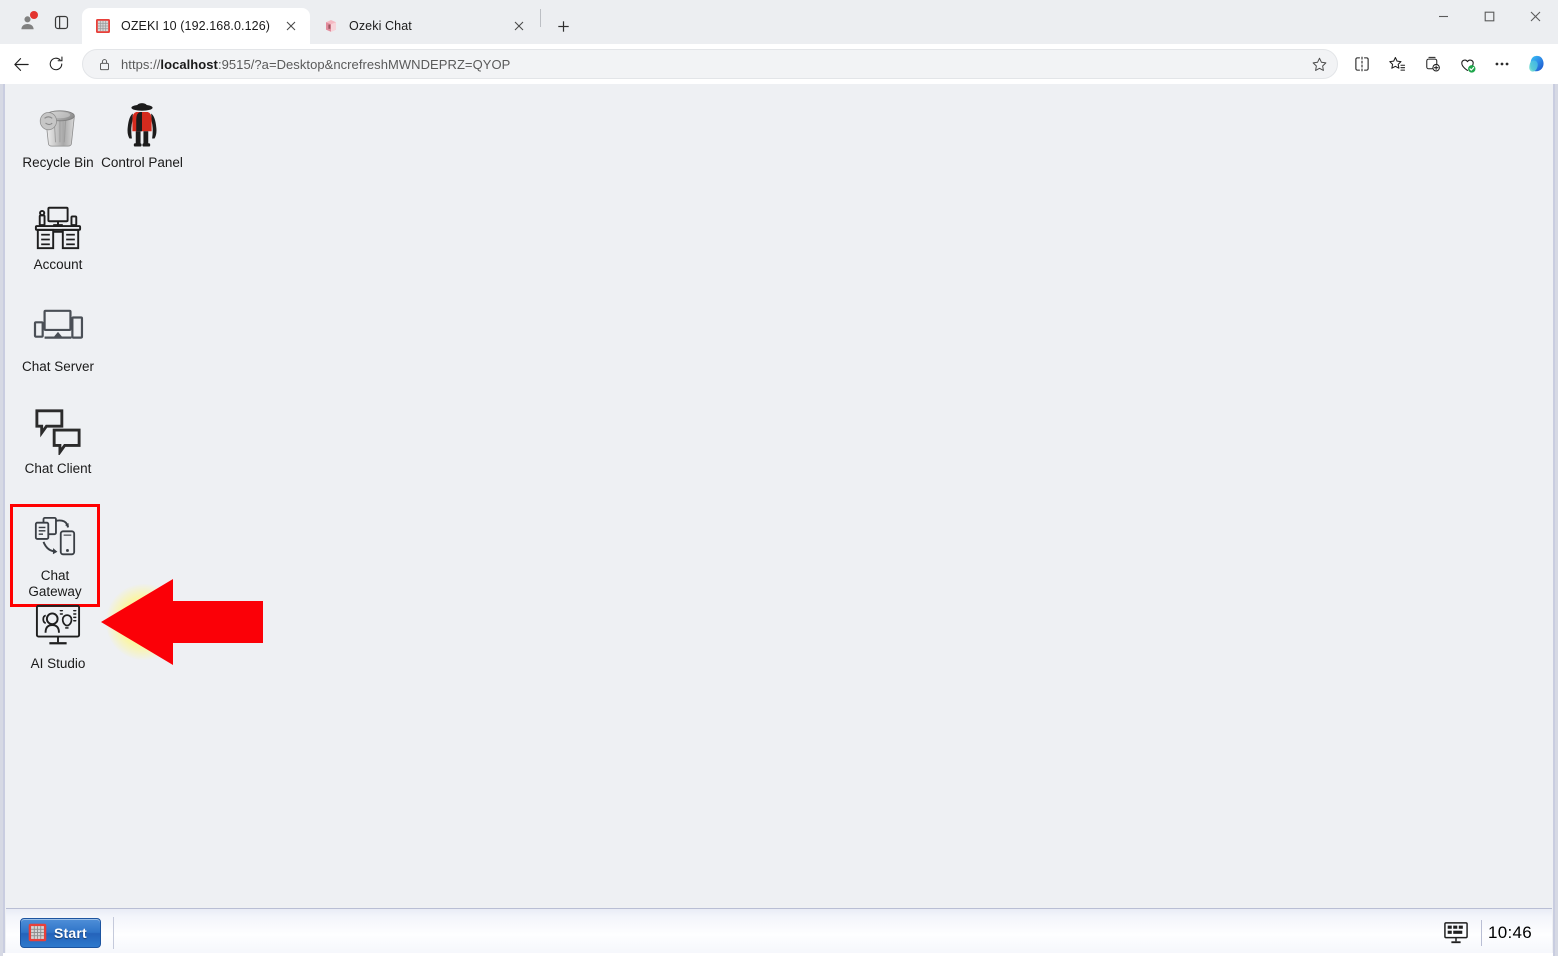 The width and height of the screenshot is (1558, 956). What do you see at coordinates (61, 22) in the screenshot?
I see `tab-search-icon` at bounding box center [61, 22].